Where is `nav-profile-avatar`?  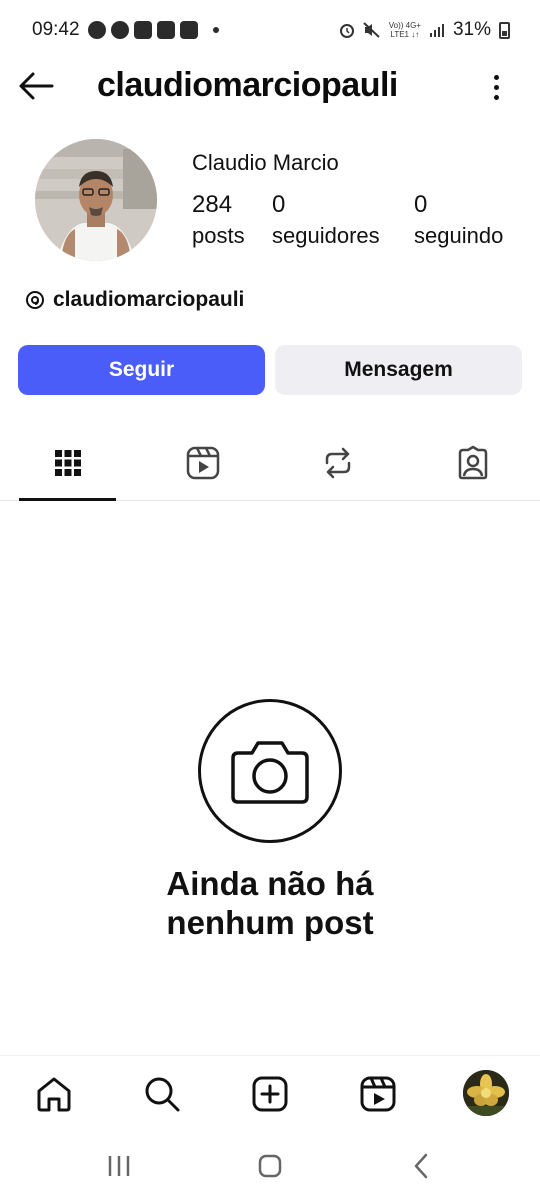 nav-profile-avatar is located at coordinates (486, 1093).